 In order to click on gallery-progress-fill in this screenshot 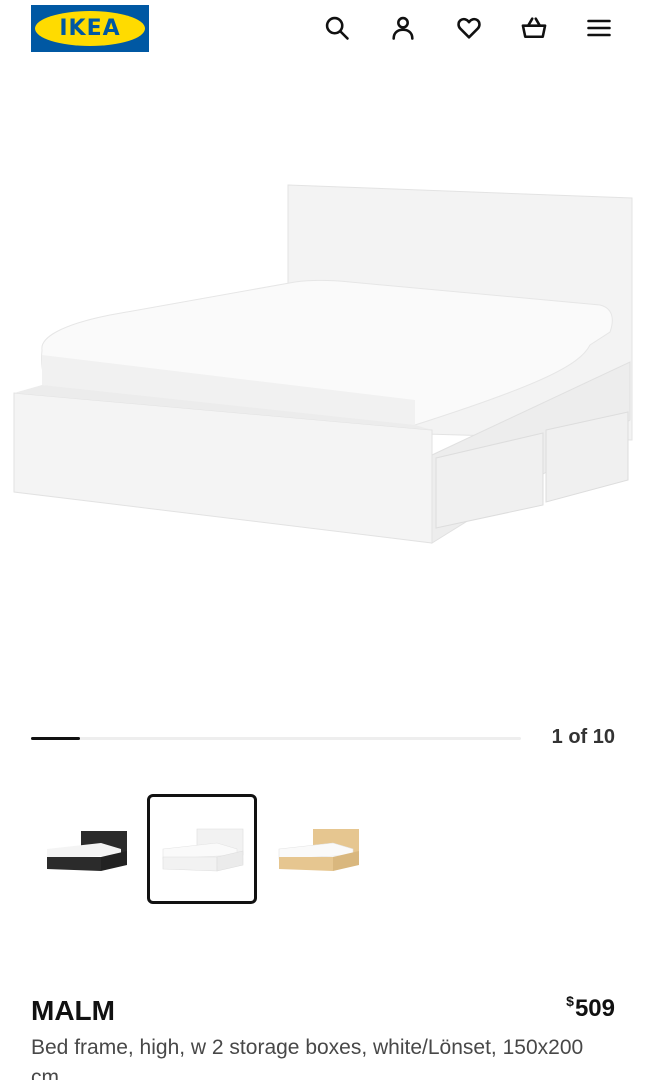, I will do `click(55, 738)`.